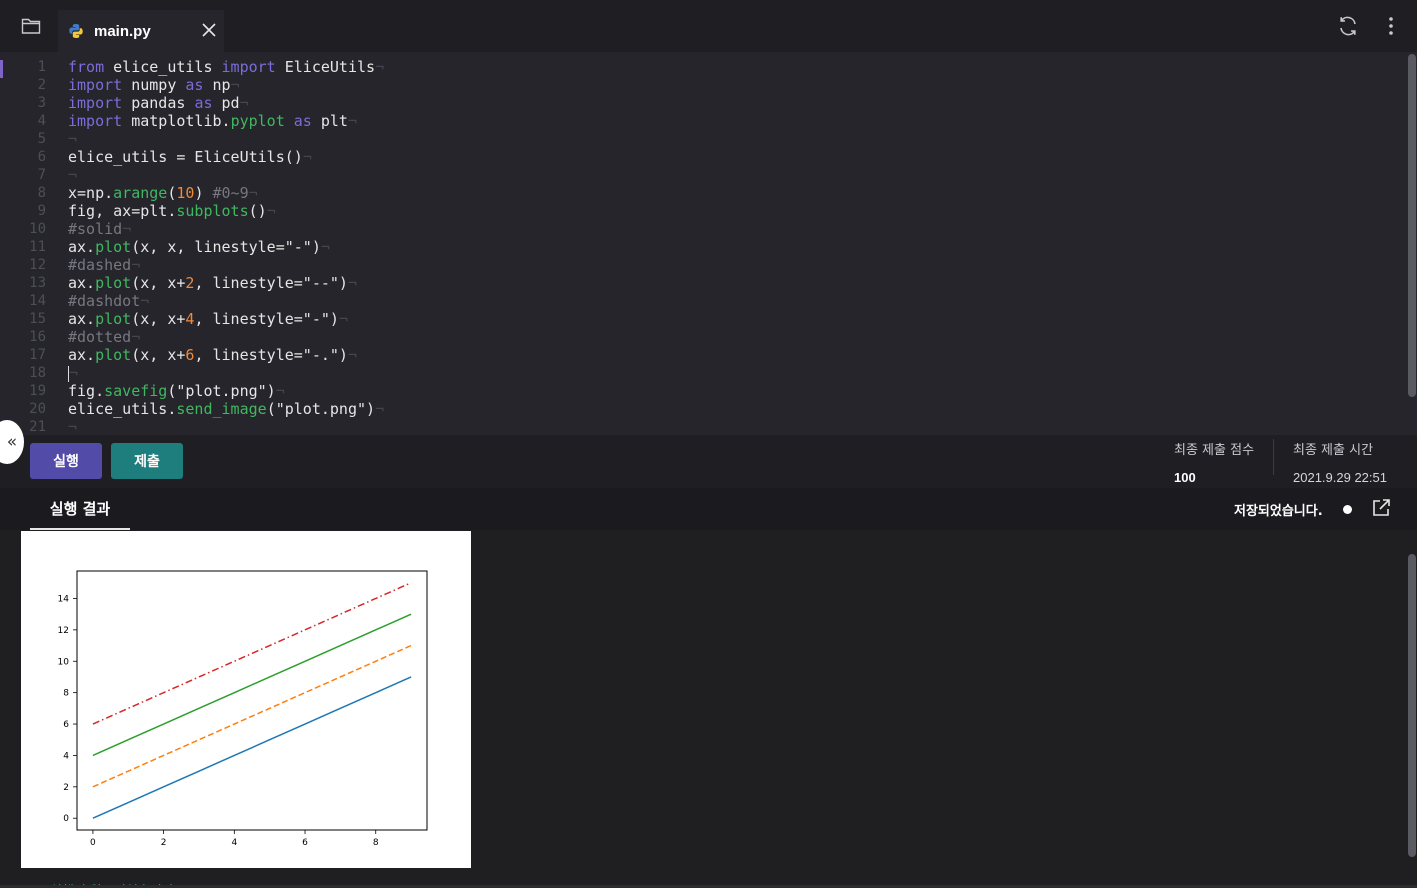 The image size is (1417, 888). I want to click on y-tick-label: 10, so click(64, 662).